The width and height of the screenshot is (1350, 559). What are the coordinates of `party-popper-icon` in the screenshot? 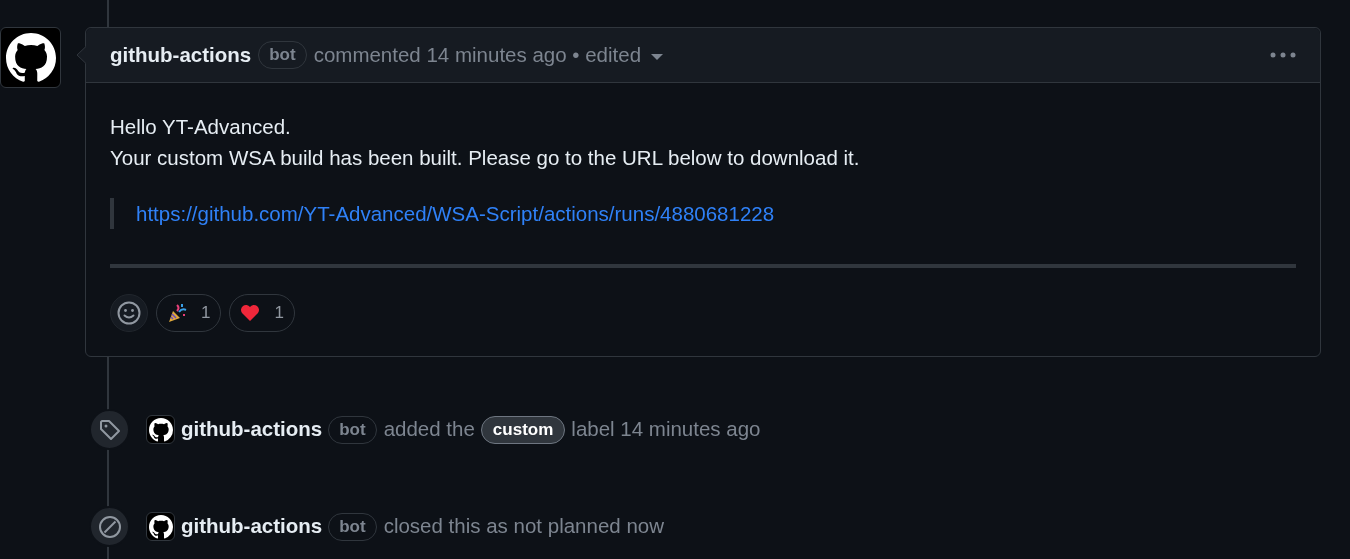 It's located at (177, 313).